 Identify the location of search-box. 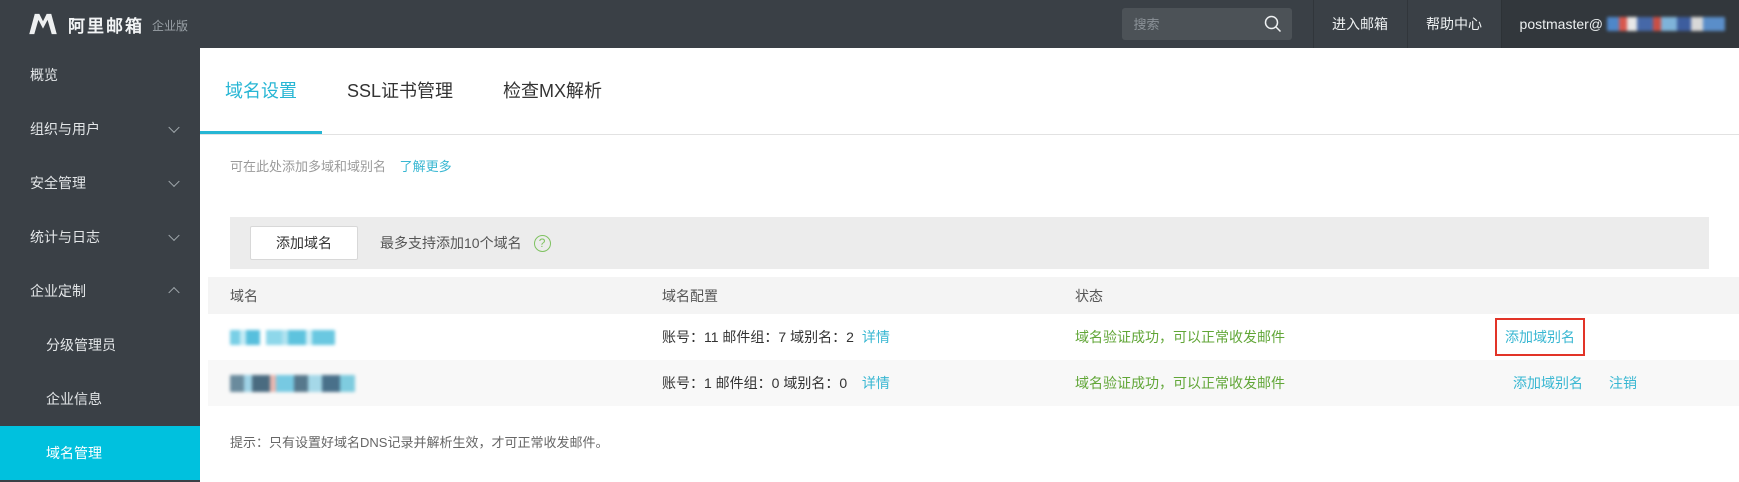
(1206, 24).